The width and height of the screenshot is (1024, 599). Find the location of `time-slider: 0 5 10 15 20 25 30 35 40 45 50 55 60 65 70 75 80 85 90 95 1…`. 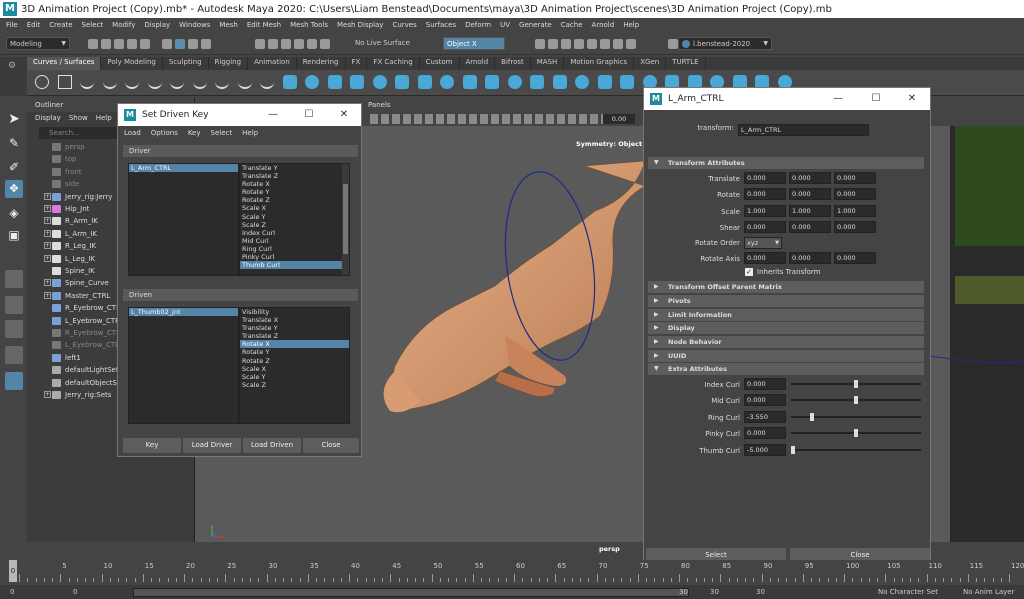

time-slider: 0 5 10 15 20 25 30 35 40 45 50 55 60 65 70 75 80 85 90 95 1… is located at coordinates (512, 572).